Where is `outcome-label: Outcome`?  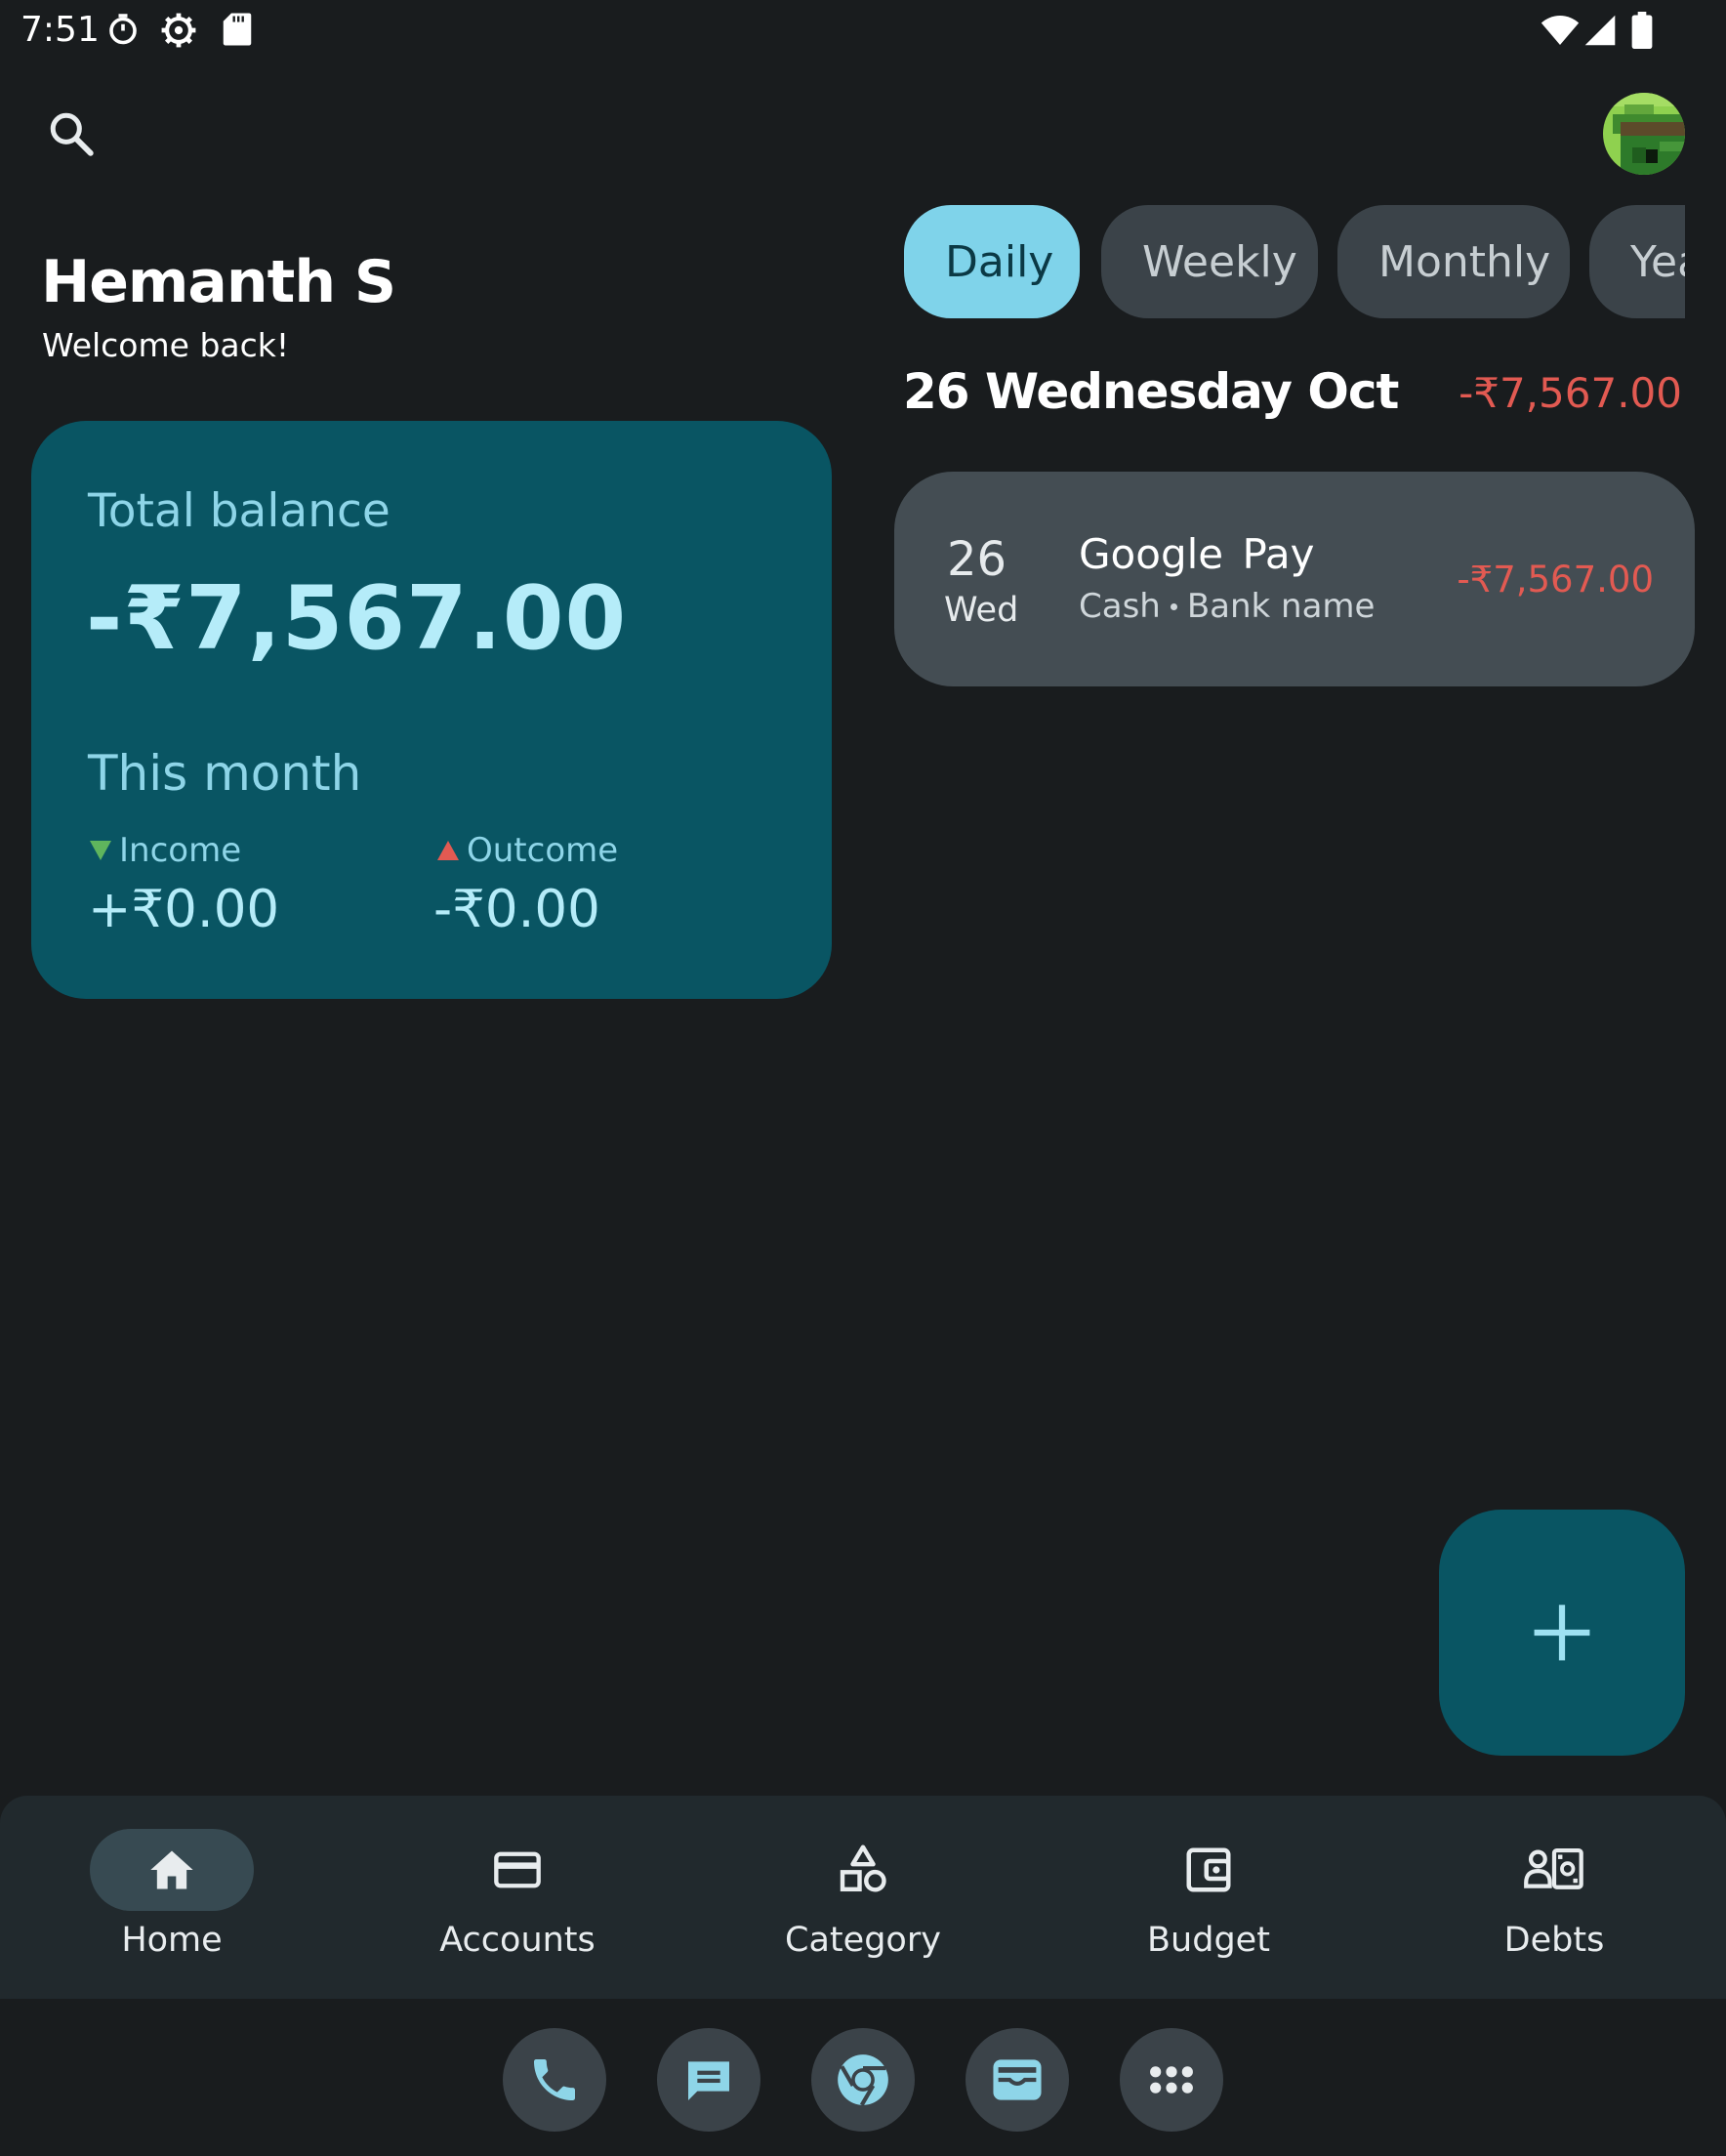 outcome-label: Outcome is located at coordinates (527, 851).